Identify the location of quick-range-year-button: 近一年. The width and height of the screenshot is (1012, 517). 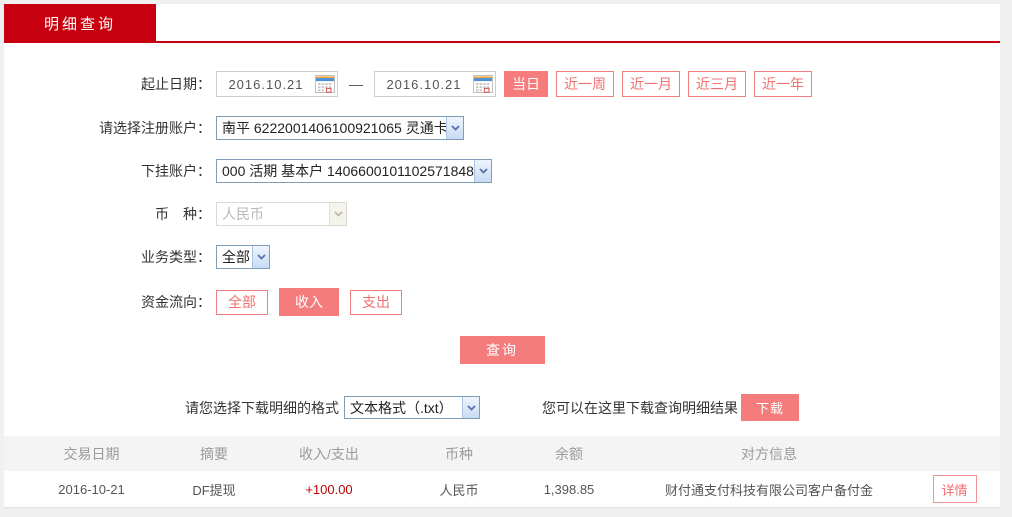
(783, 84).